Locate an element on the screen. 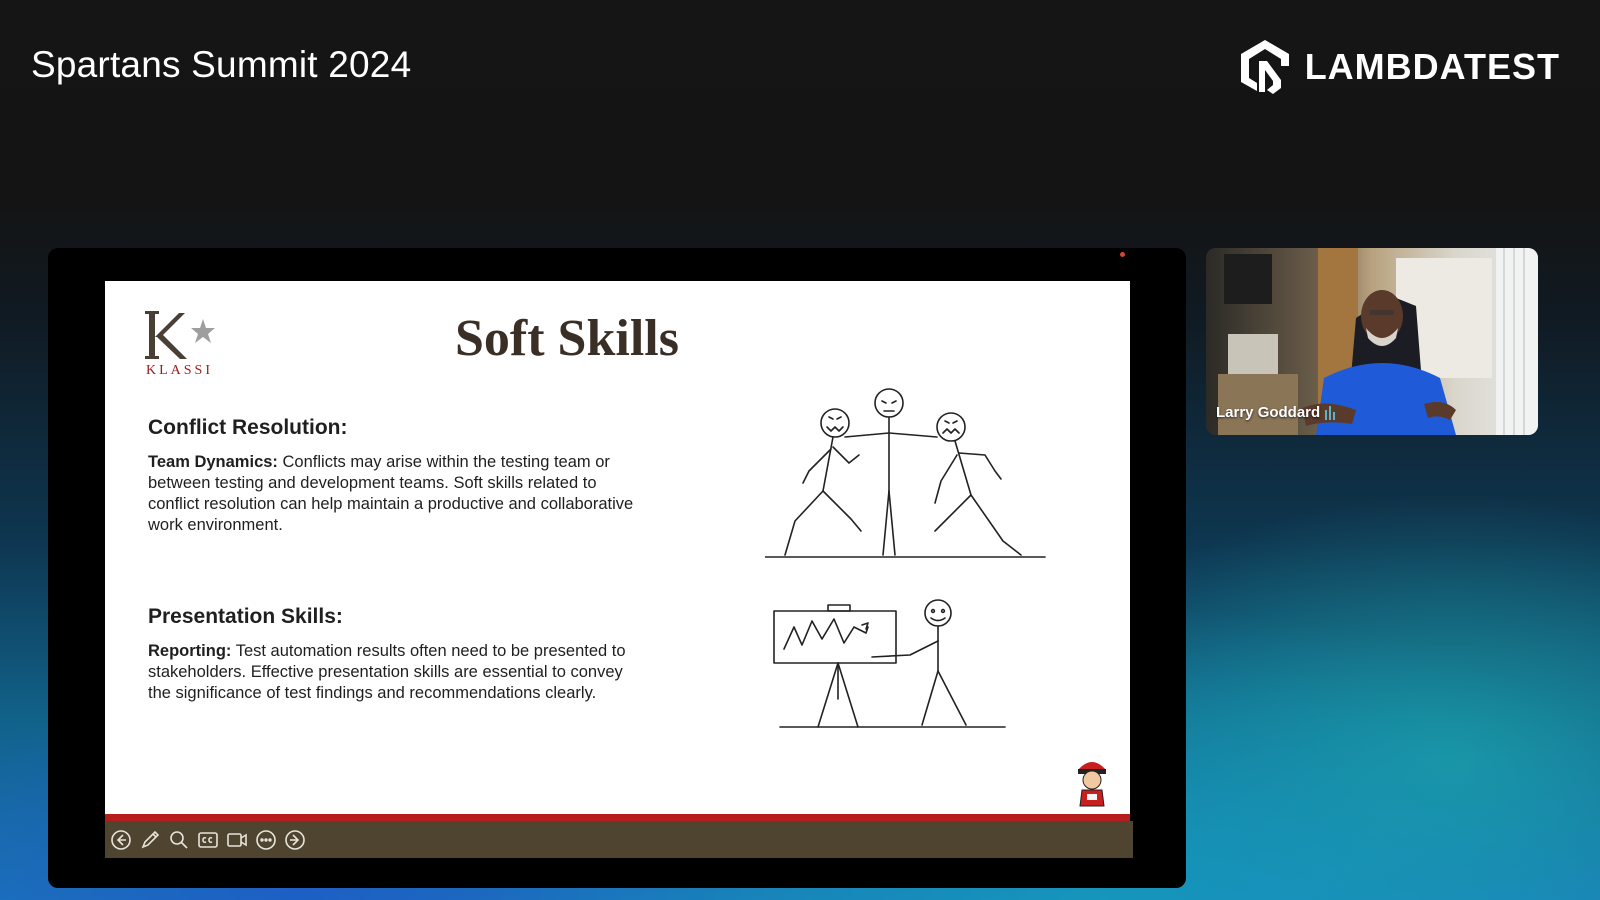 The width and height of the screenshot is (1600, 900). video-camera-icon is located at coordinates (236, 839).